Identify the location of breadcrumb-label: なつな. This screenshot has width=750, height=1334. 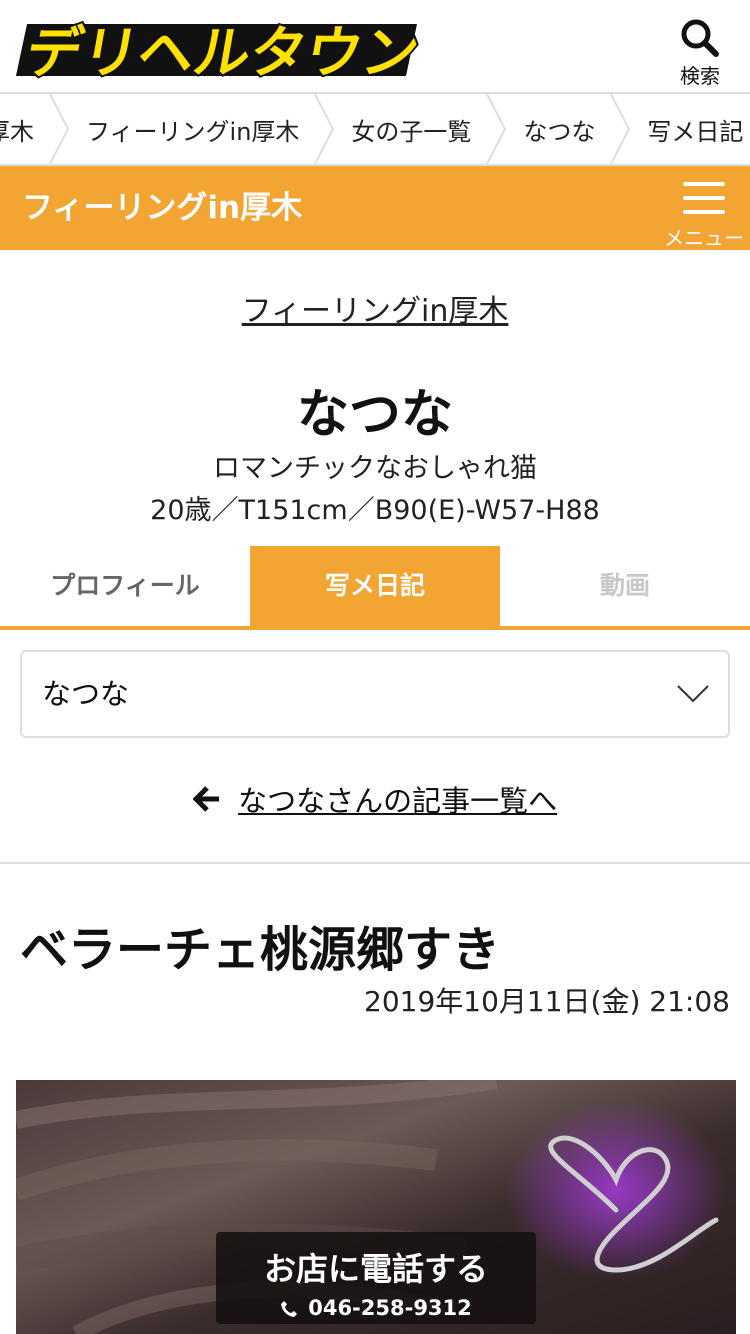
(559, 131).